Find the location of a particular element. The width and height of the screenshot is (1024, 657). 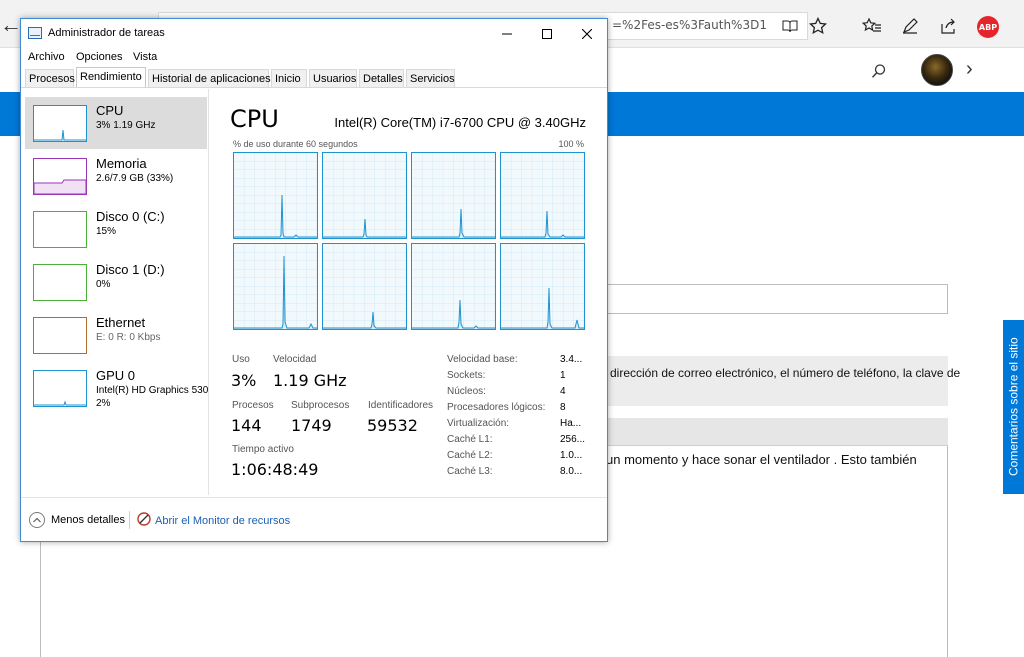

graph-caption: % de uso durante 60 segundos is located at coordinates (295, 144).